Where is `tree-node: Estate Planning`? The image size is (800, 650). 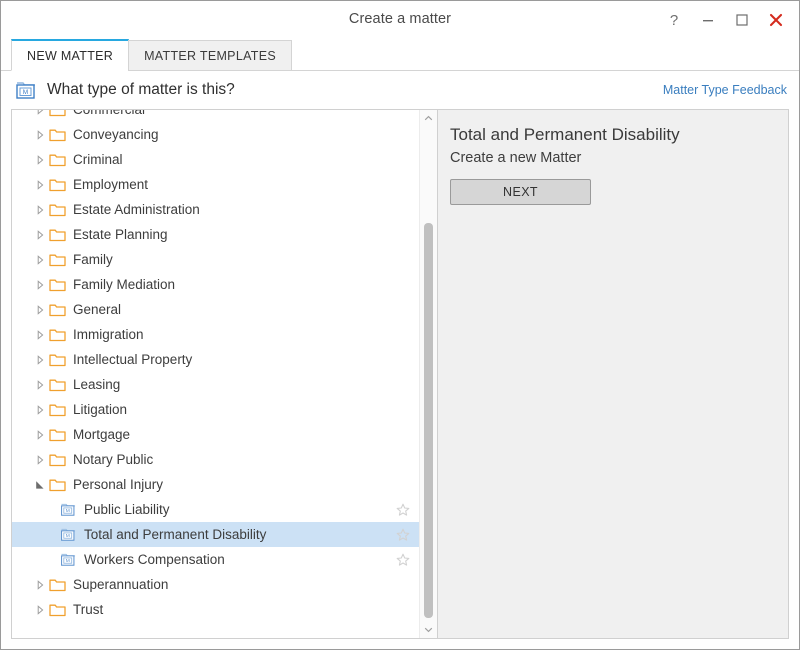 tree-node: Estate Planning is located at coordinates (216, 234).